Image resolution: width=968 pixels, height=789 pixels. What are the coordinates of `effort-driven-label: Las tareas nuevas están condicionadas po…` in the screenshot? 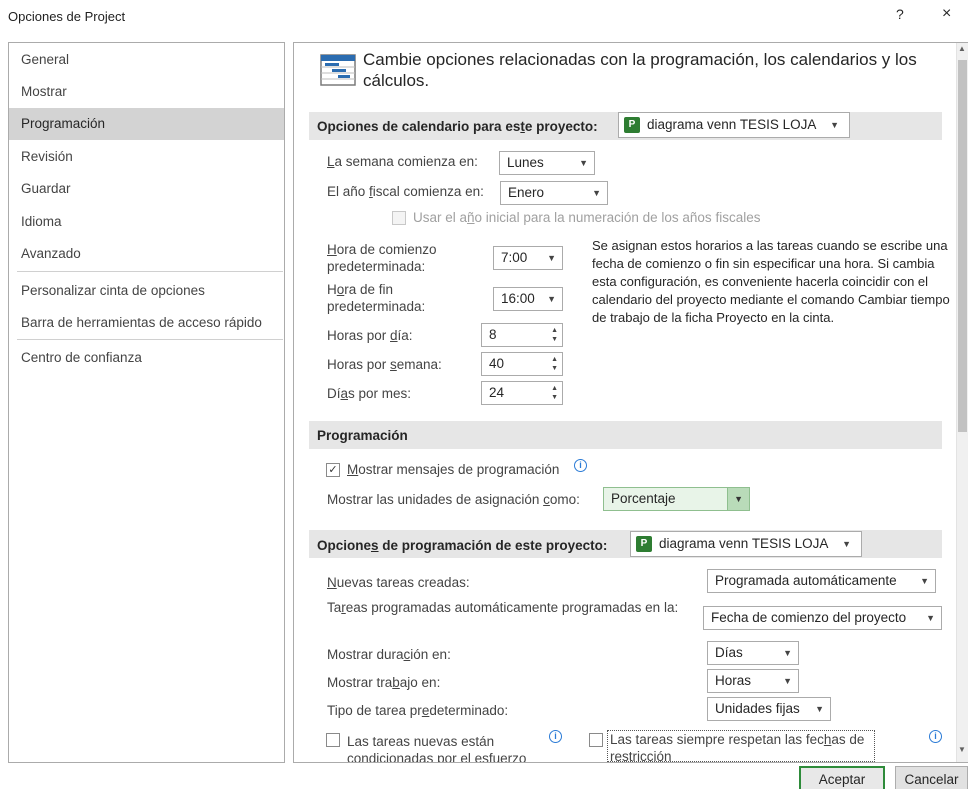 It's located at (437, 748).